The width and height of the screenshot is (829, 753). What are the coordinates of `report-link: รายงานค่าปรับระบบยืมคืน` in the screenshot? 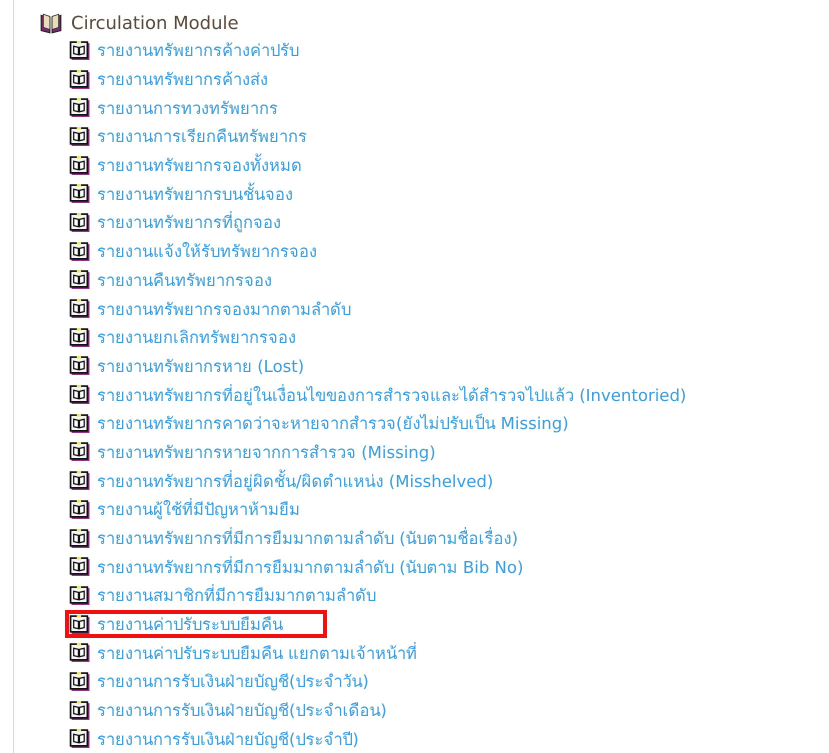 It's located at (190, 624).